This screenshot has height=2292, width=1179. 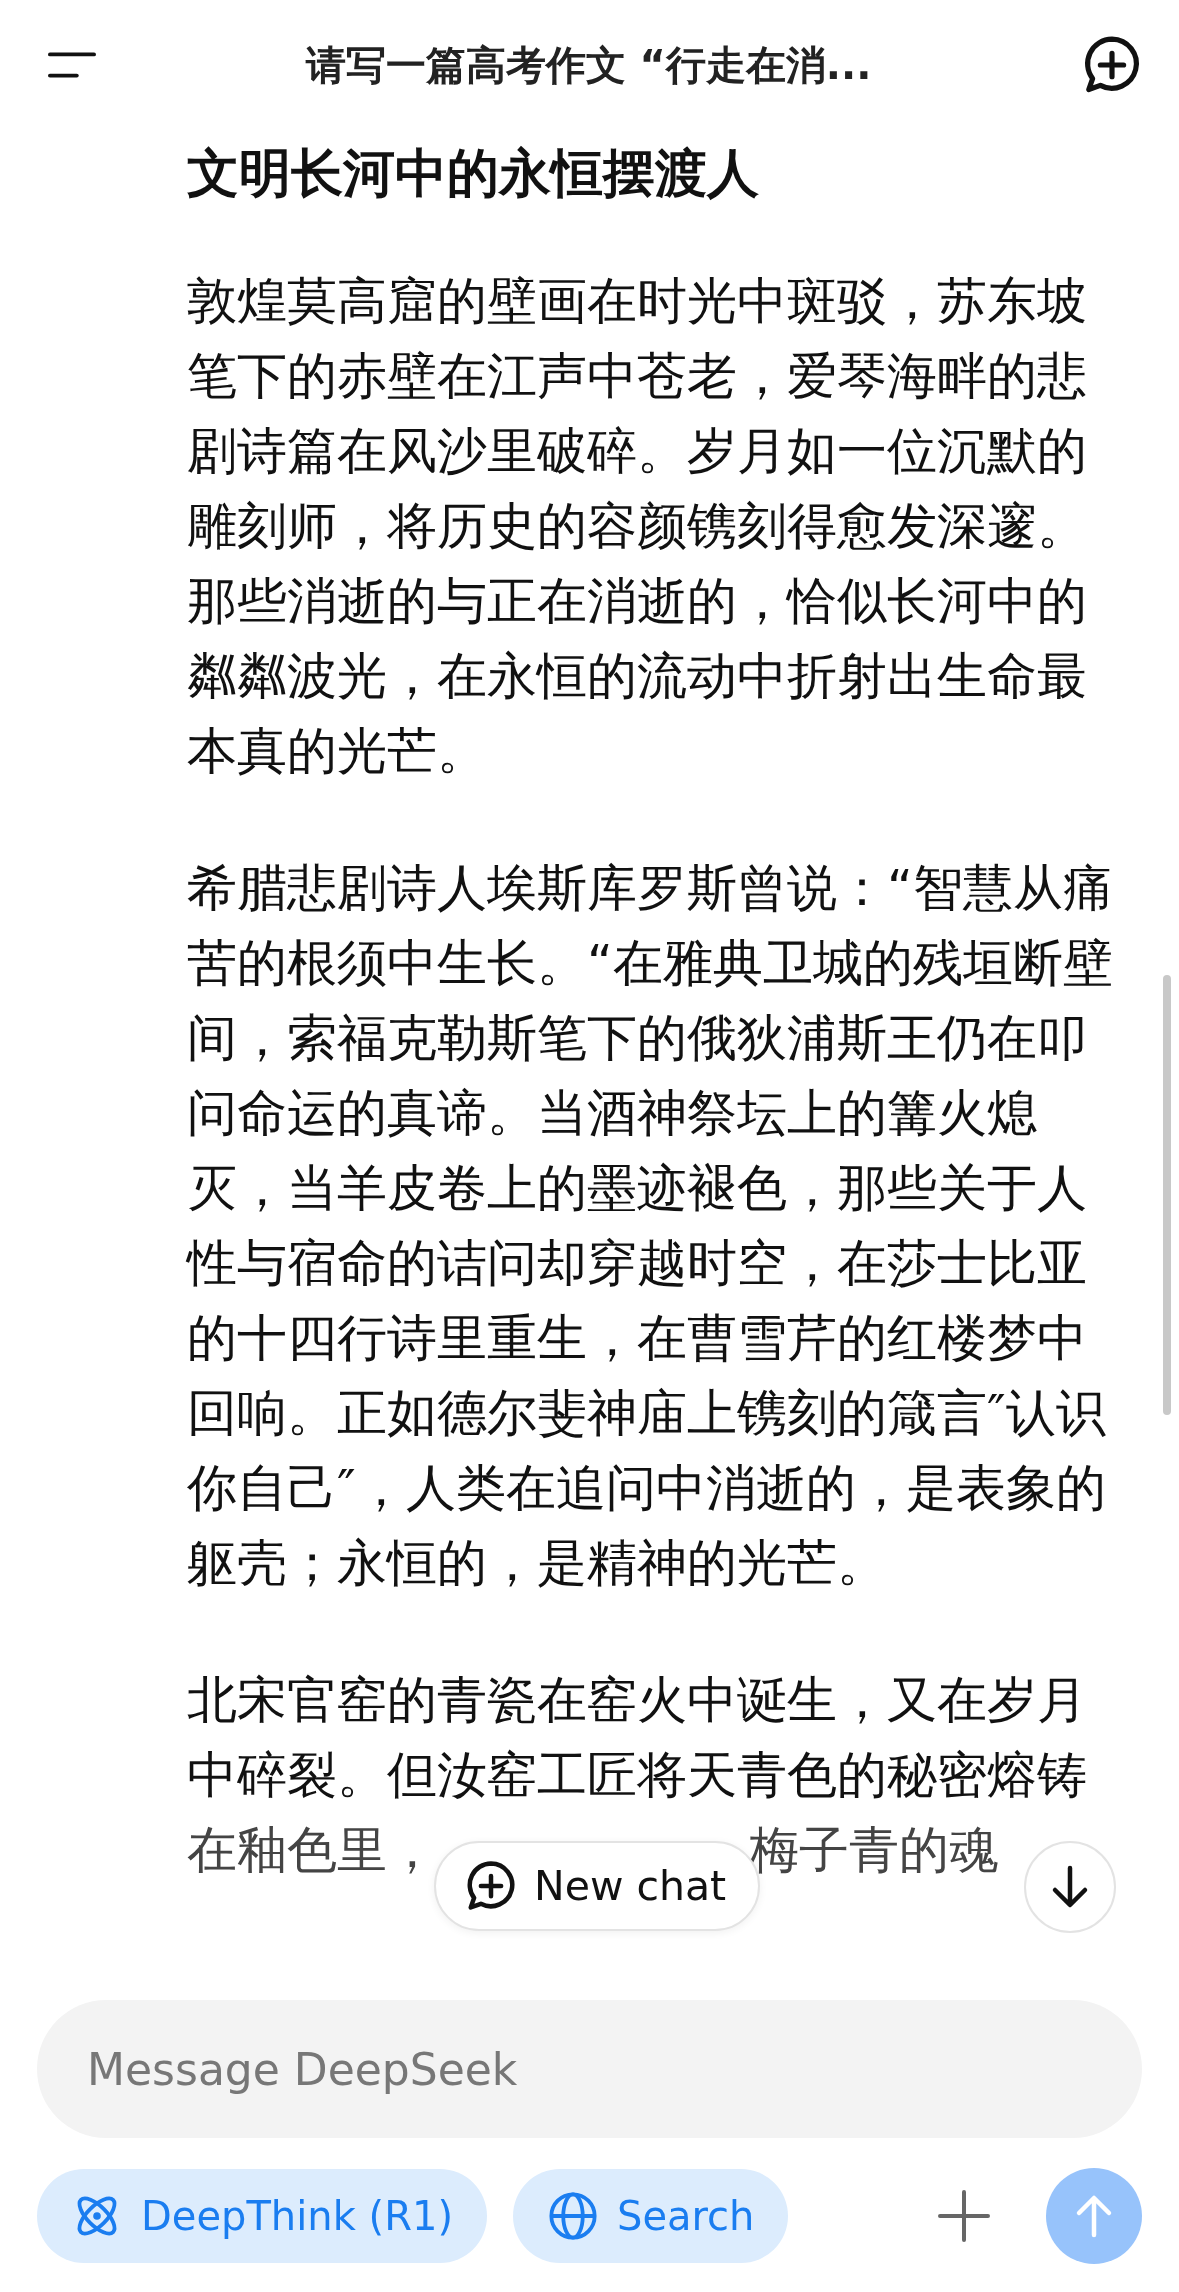 I want to click on paragraph-fragment: 在釉色里，, so click(x=312, y=1850).